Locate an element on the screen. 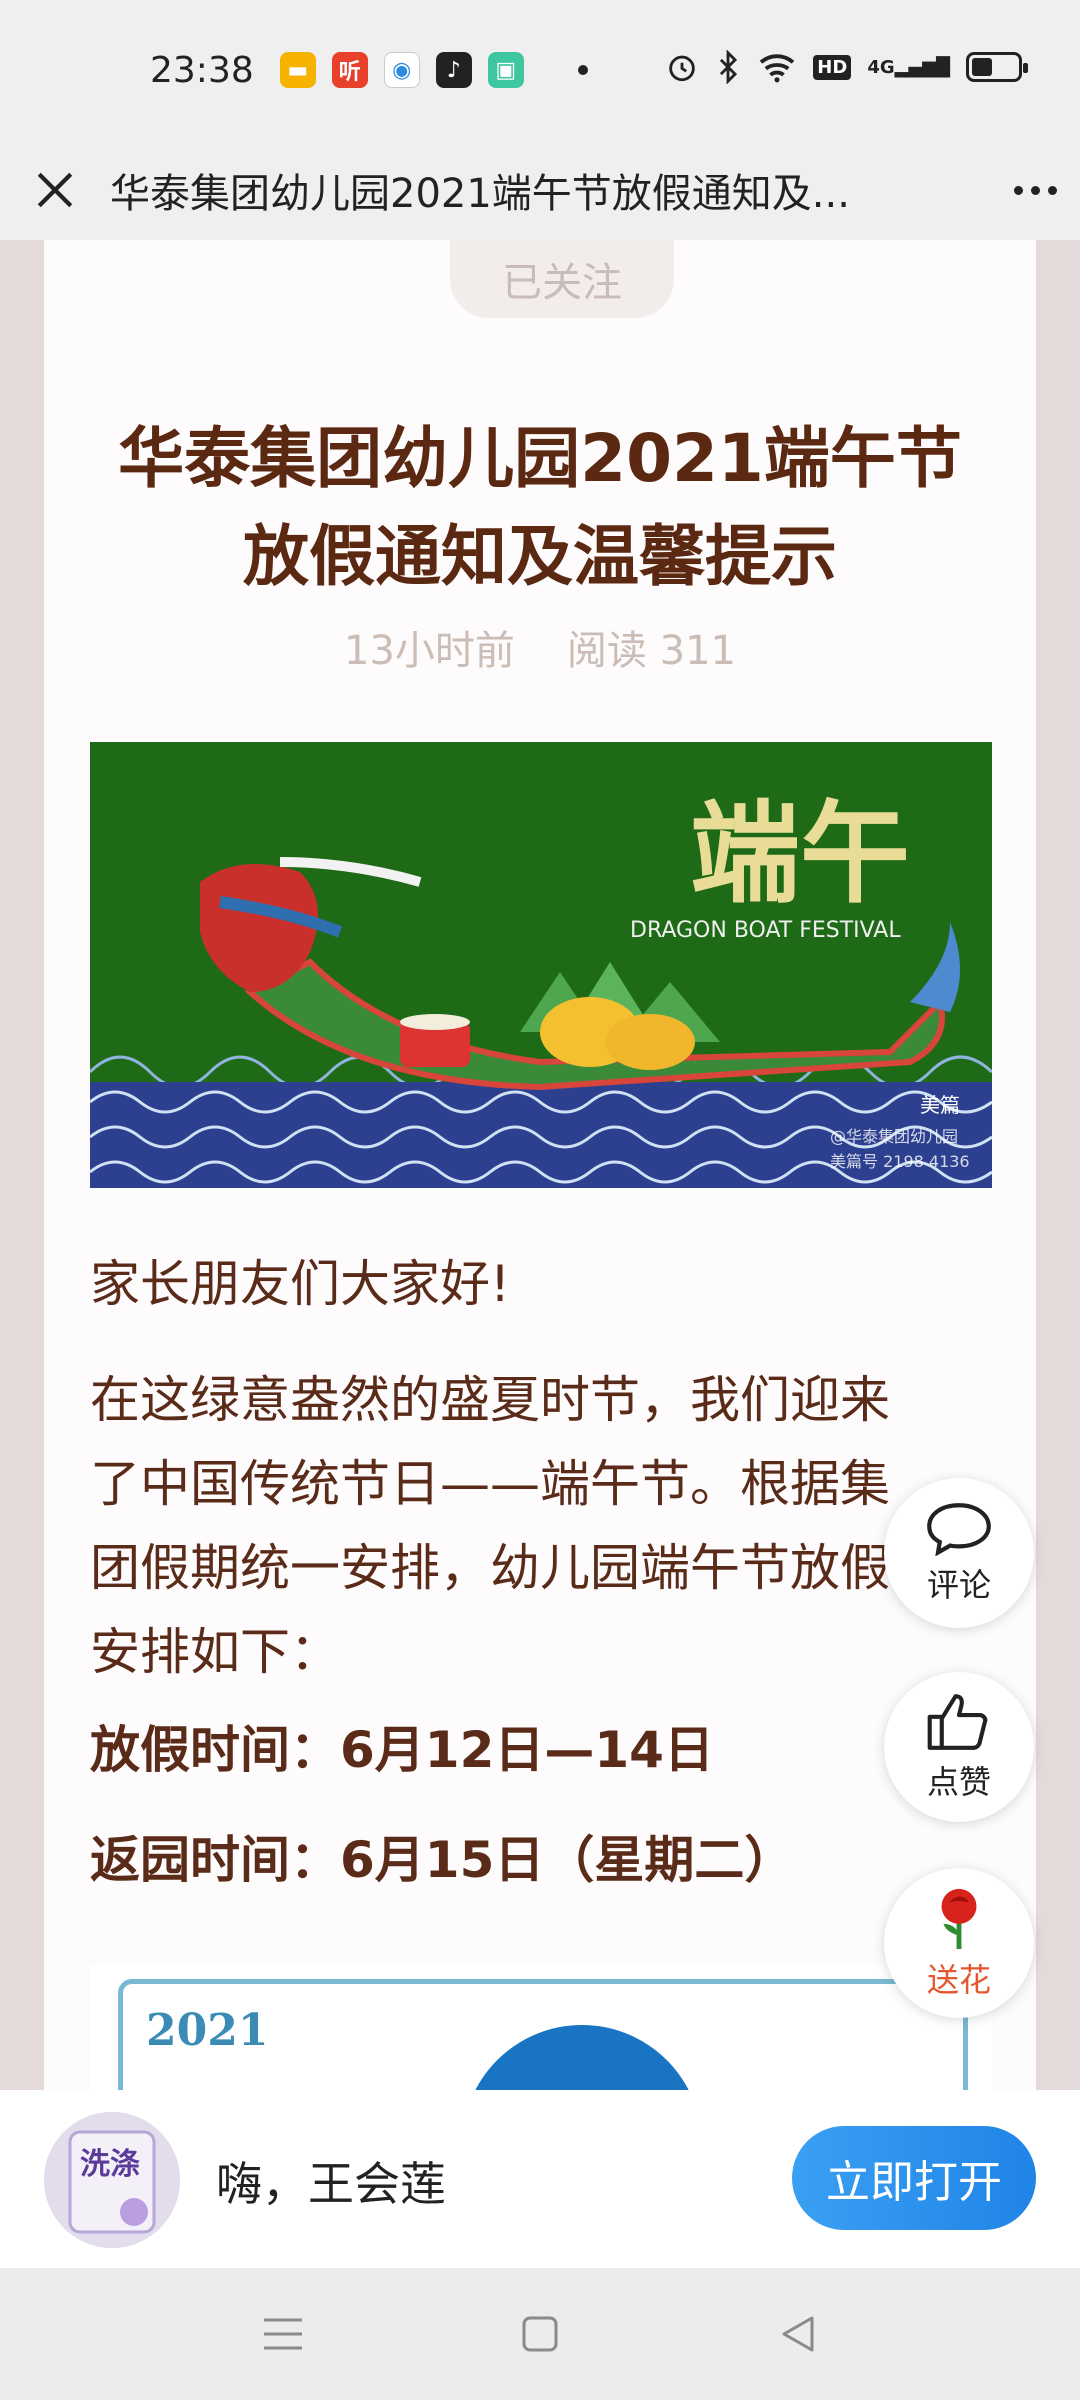 This screenshot has width=1080, height=2400. like-button: 点赞 is located at coordinates (959, 1747).